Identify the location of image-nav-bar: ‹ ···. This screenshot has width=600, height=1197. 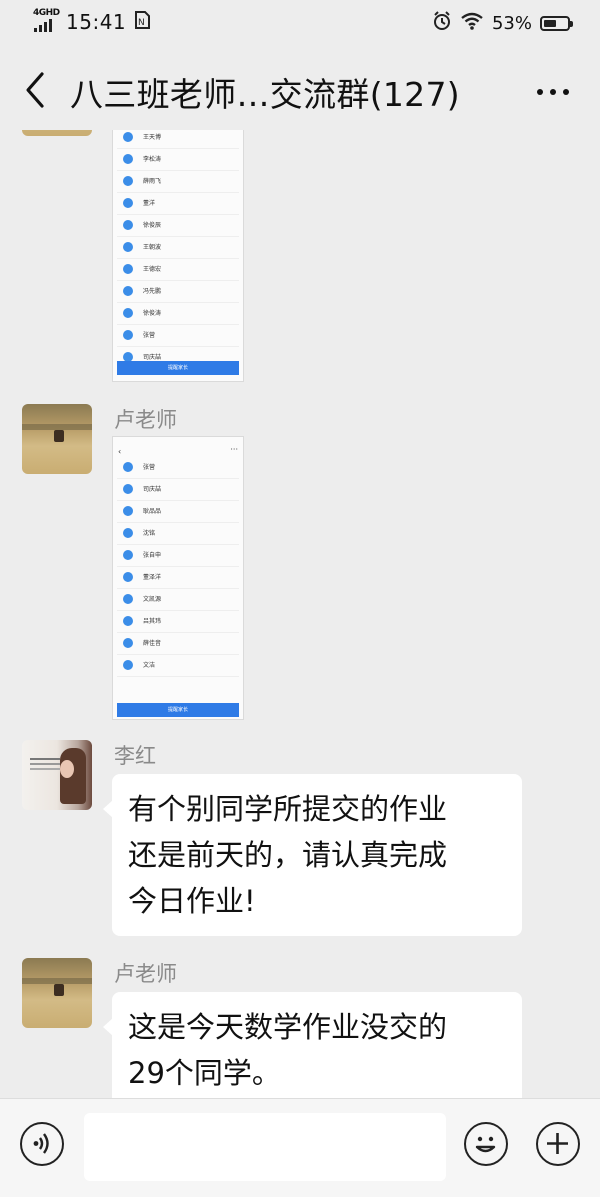
(178, 450).